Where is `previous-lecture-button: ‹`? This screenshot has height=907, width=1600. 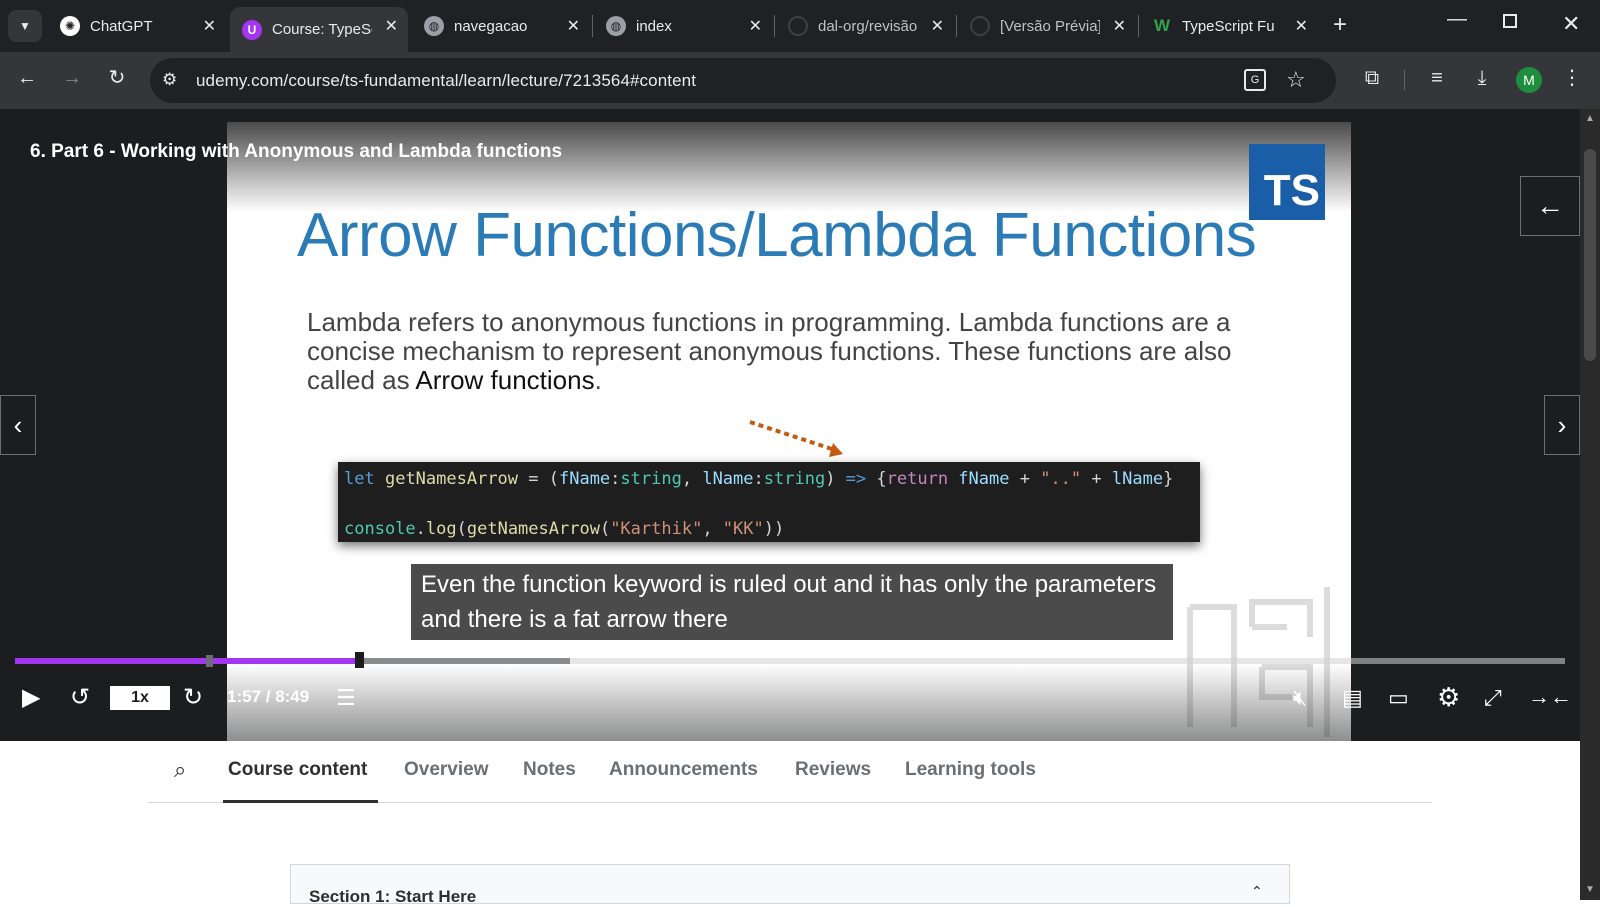 previous-lecture-button: ‹ is located at coordinates (18, 425).